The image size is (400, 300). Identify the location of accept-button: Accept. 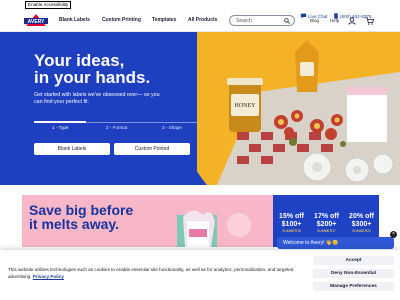
(353, 260).